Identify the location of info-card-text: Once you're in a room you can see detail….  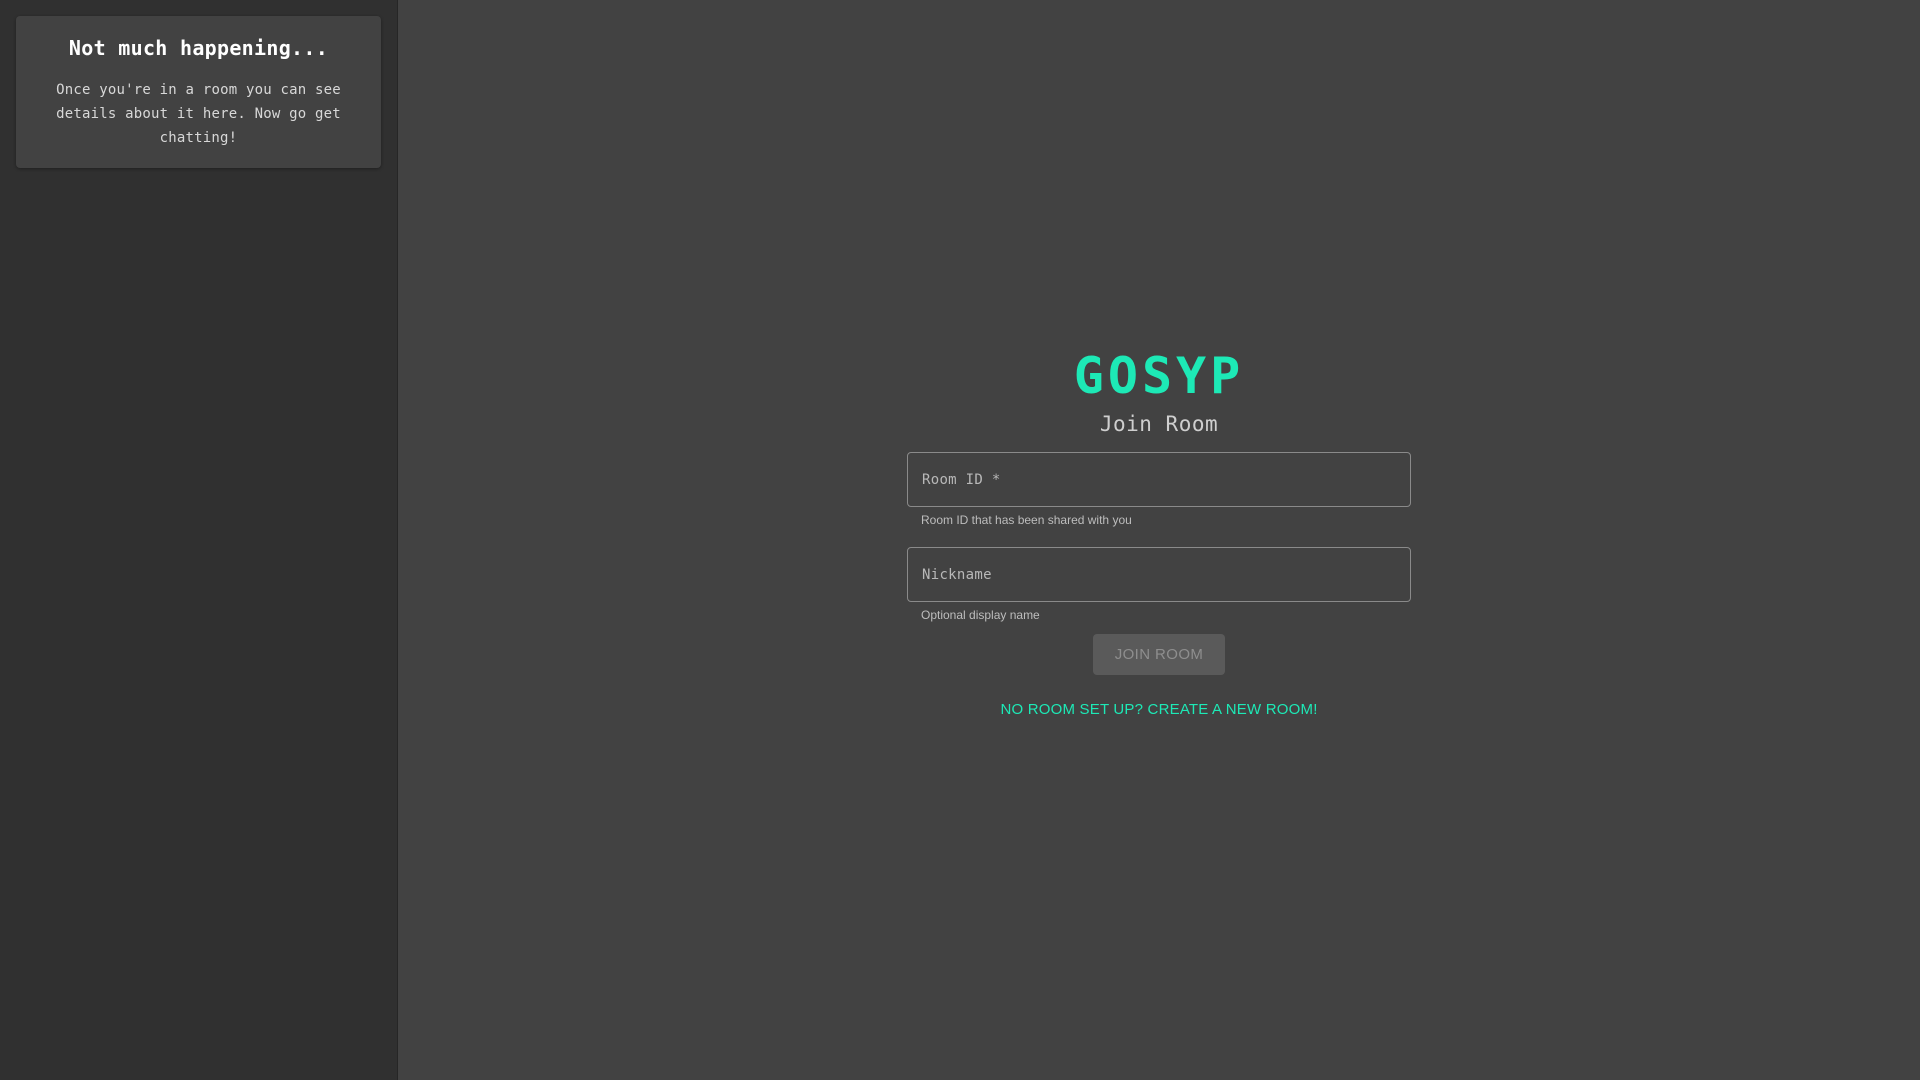
(198, 114).